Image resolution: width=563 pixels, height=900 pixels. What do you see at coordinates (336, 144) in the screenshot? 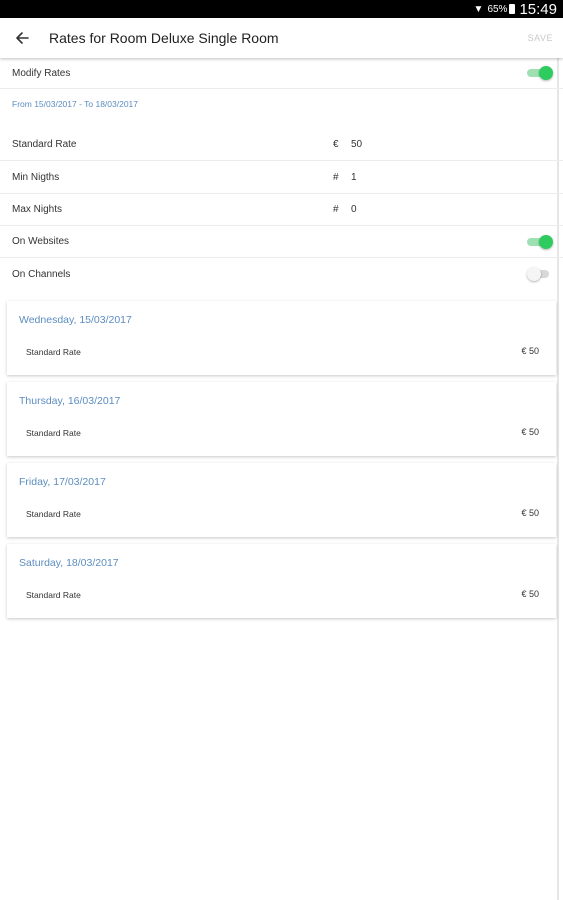
I see `currency-symbol: €` at bounding box center [336, 144].